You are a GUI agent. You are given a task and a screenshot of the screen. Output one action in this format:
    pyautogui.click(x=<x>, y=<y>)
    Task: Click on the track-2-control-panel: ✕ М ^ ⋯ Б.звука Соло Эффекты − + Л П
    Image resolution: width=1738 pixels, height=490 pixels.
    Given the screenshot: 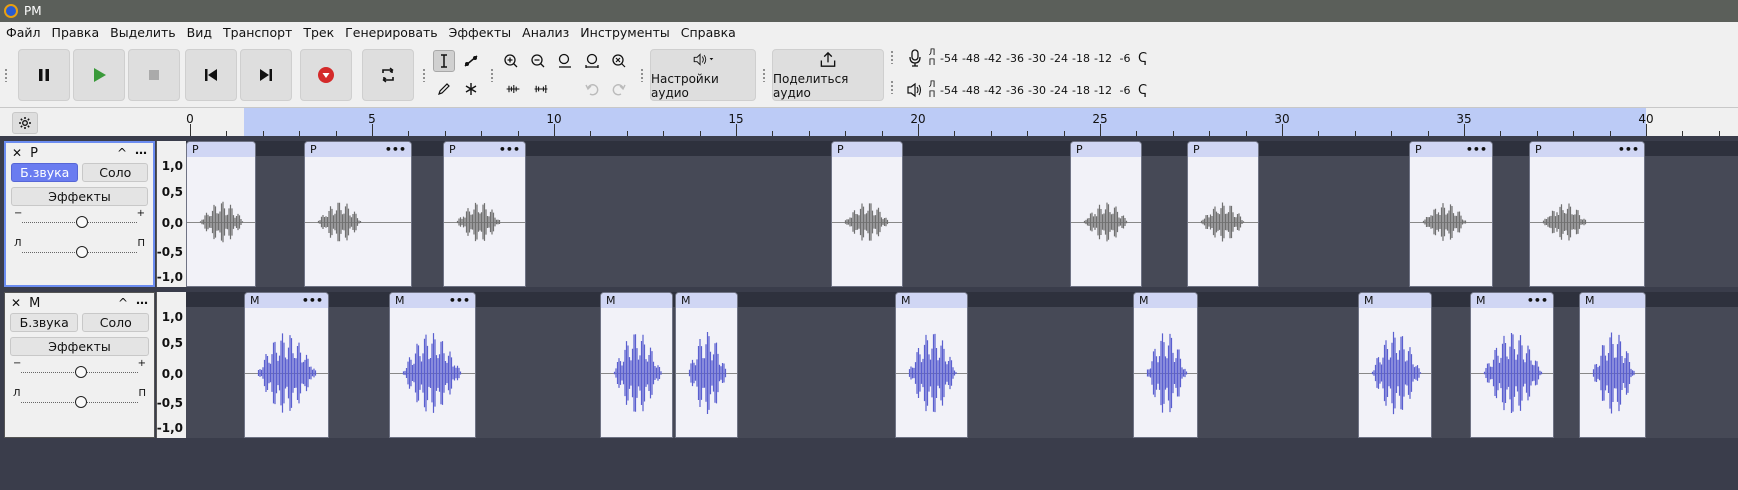 What is the action you would take?
    pyautogui.click(x=79, y=365)
    